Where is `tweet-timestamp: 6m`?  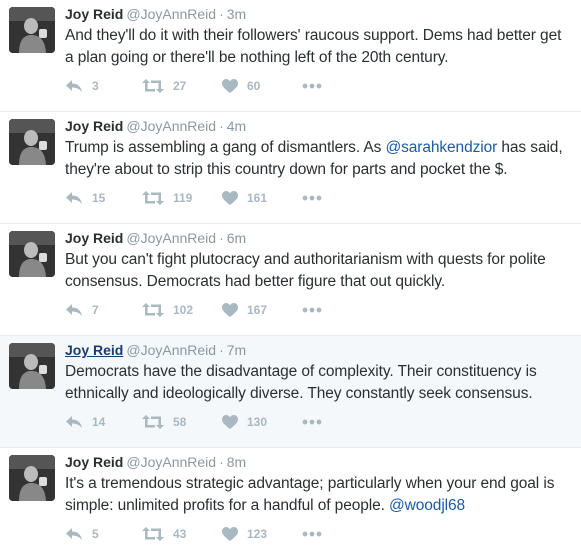
tweet-timestamp: 6m is located at coordinates (236, 238).